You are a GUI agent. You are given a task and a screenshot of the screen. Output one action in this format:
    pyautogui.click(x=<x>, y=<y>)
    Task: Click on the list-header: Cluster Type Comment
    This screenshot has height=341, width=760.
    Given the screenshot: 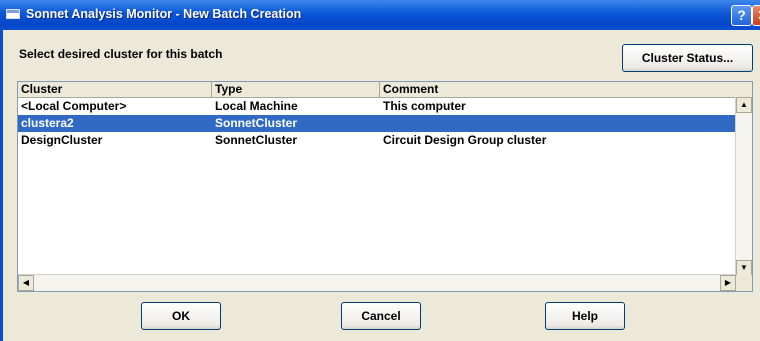 What is the action you would take?
    pyautogui.click(x=385, y=90)
    